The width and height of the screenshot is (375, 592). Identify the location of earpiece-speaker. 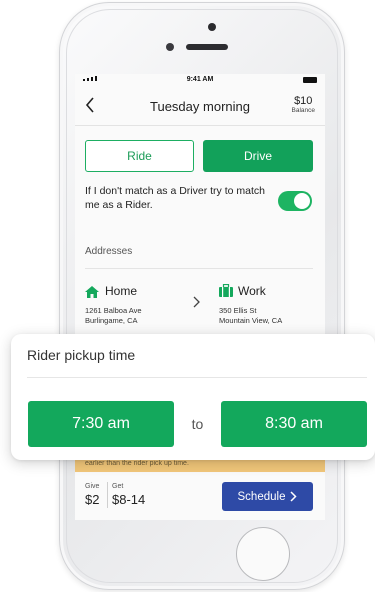
(207, 47).